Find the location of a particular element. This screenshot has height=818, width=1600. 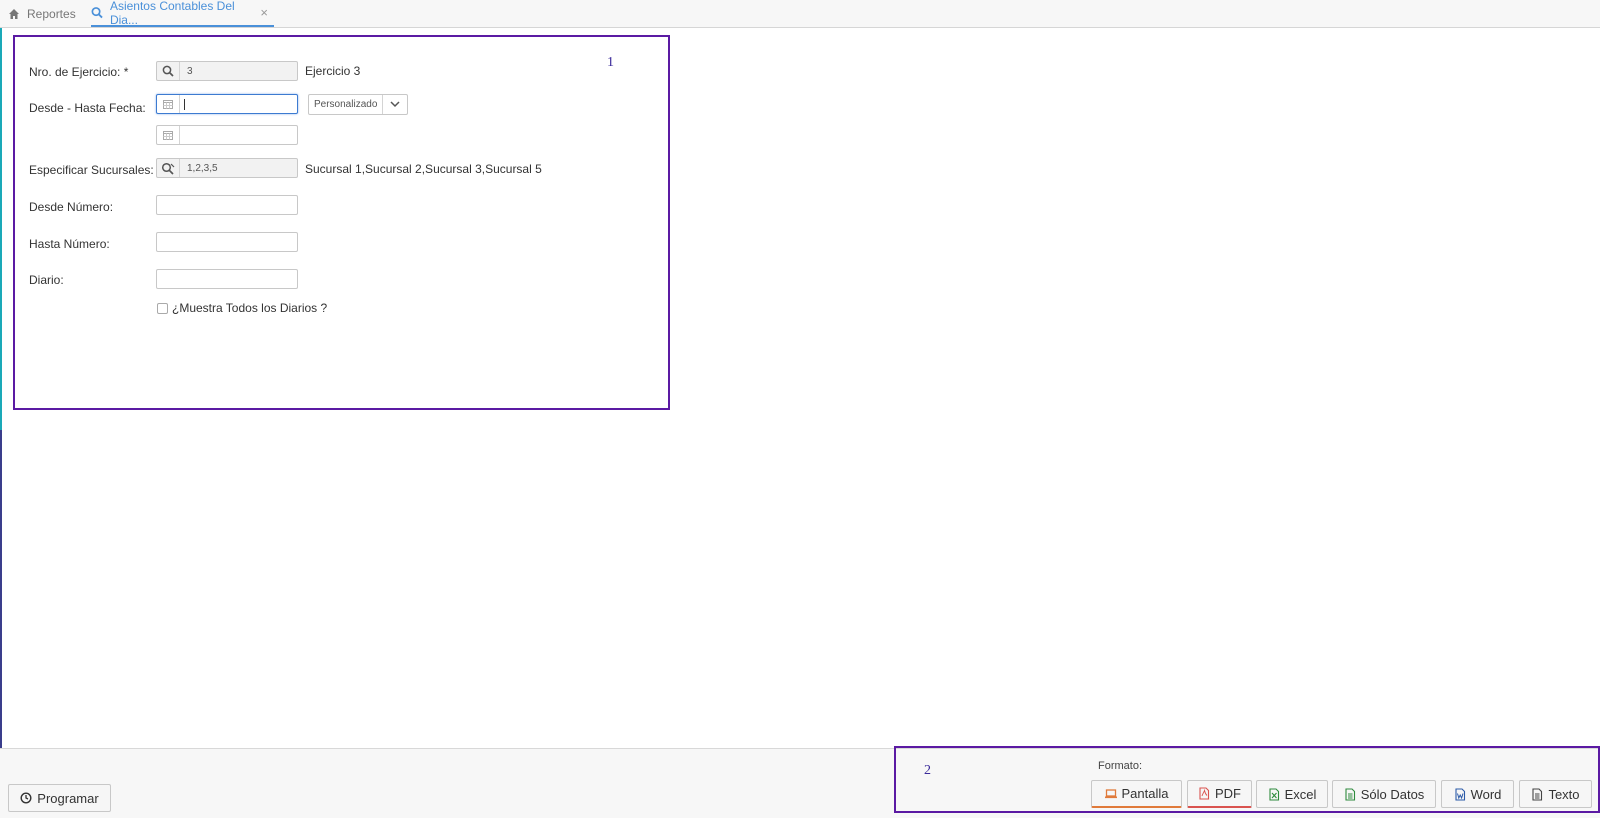

excel-file-icon is located at coordinates (1274, 794).